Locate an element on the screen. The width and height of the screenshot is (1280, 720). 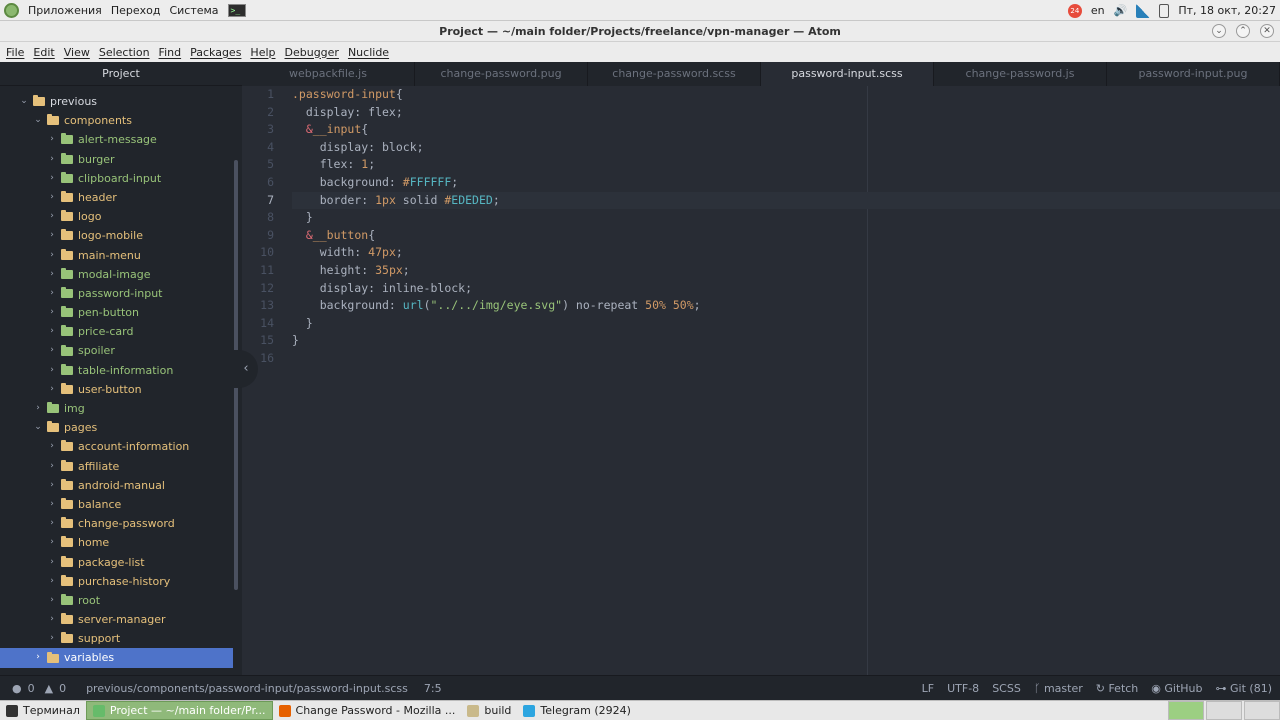
editor-tab: change-password.js is located at coordinates (1020, 74).